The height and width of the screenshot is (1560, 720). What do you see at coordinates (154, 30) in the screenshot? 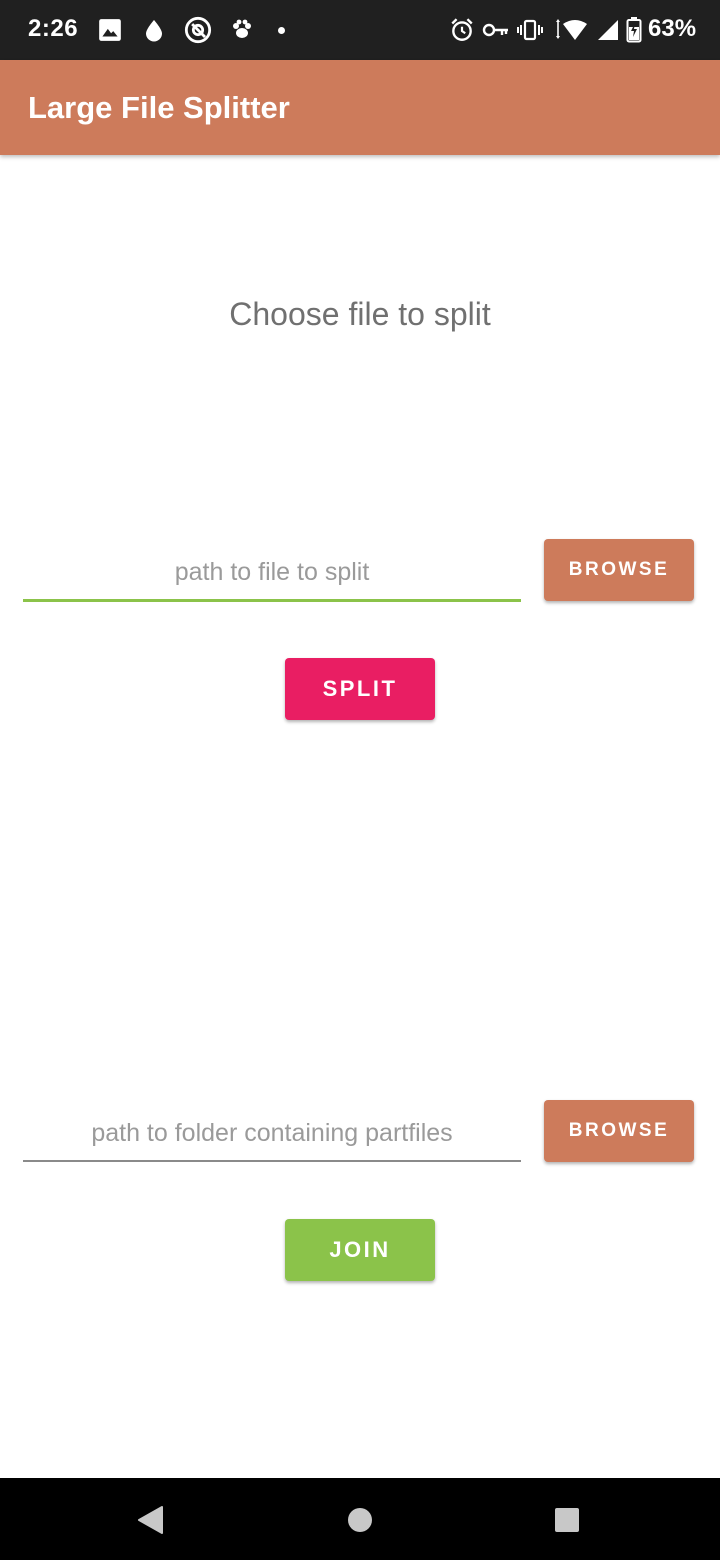
I see `drop-icon` at bounding box center [154, 30].